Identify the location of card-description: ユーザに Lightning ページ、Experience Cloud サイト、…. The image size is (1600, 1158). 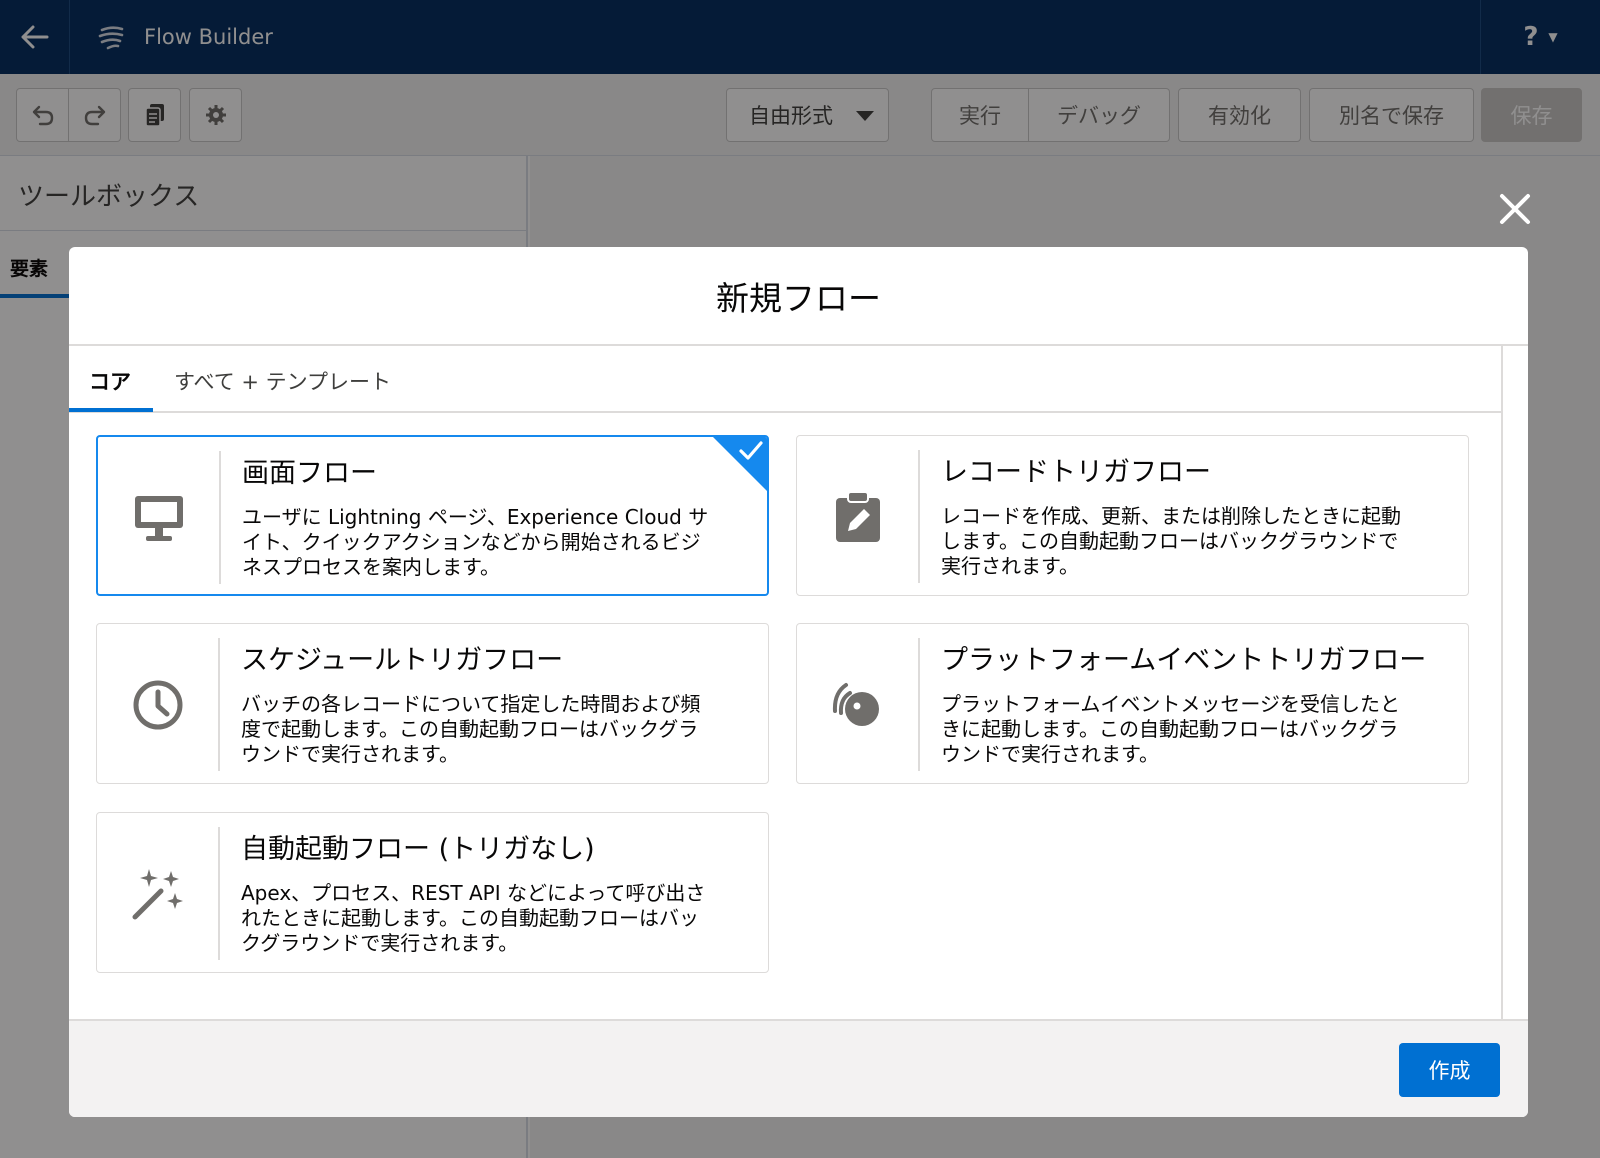
(475, 542).